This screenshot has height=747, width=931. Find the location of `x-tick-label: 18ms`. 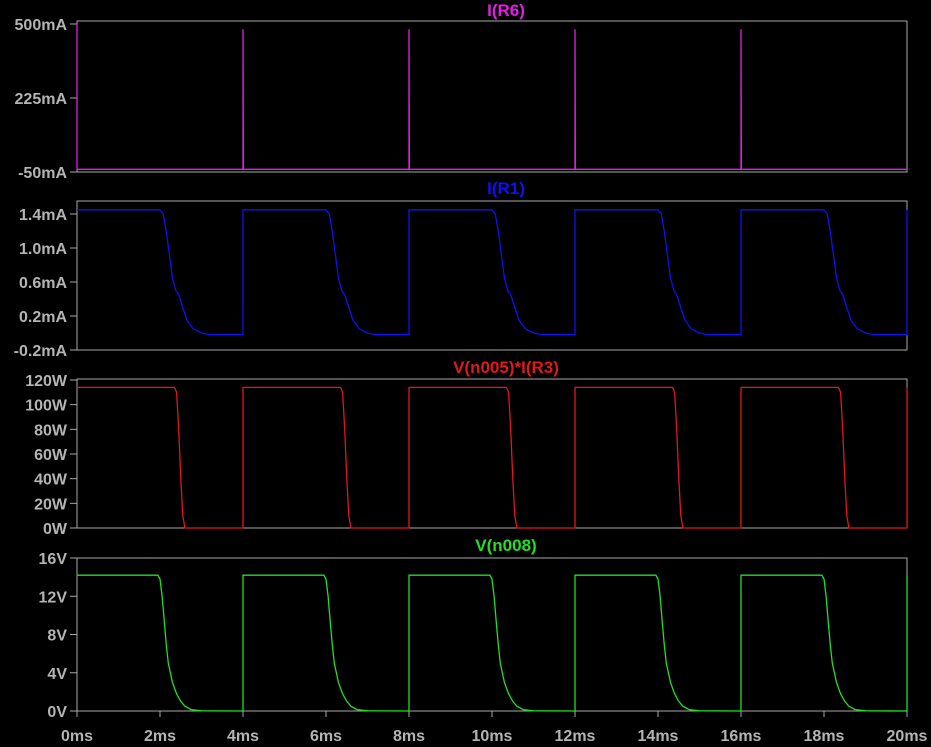

x-tick-label: 18ms is located at coordinates (824, 736).